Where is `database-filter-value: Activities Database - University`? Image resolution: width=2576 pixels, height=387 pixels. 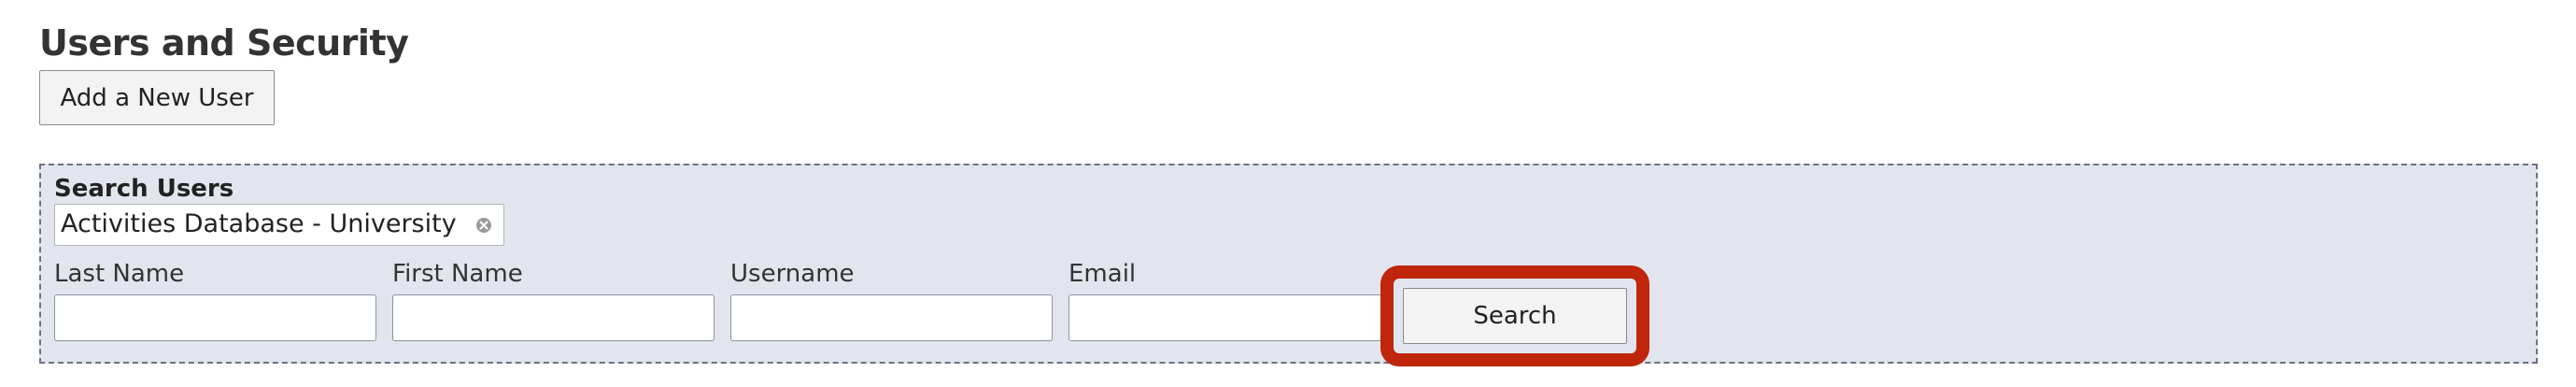
database-filter-value: Activities Database - University is located at coordinates (259, 223).